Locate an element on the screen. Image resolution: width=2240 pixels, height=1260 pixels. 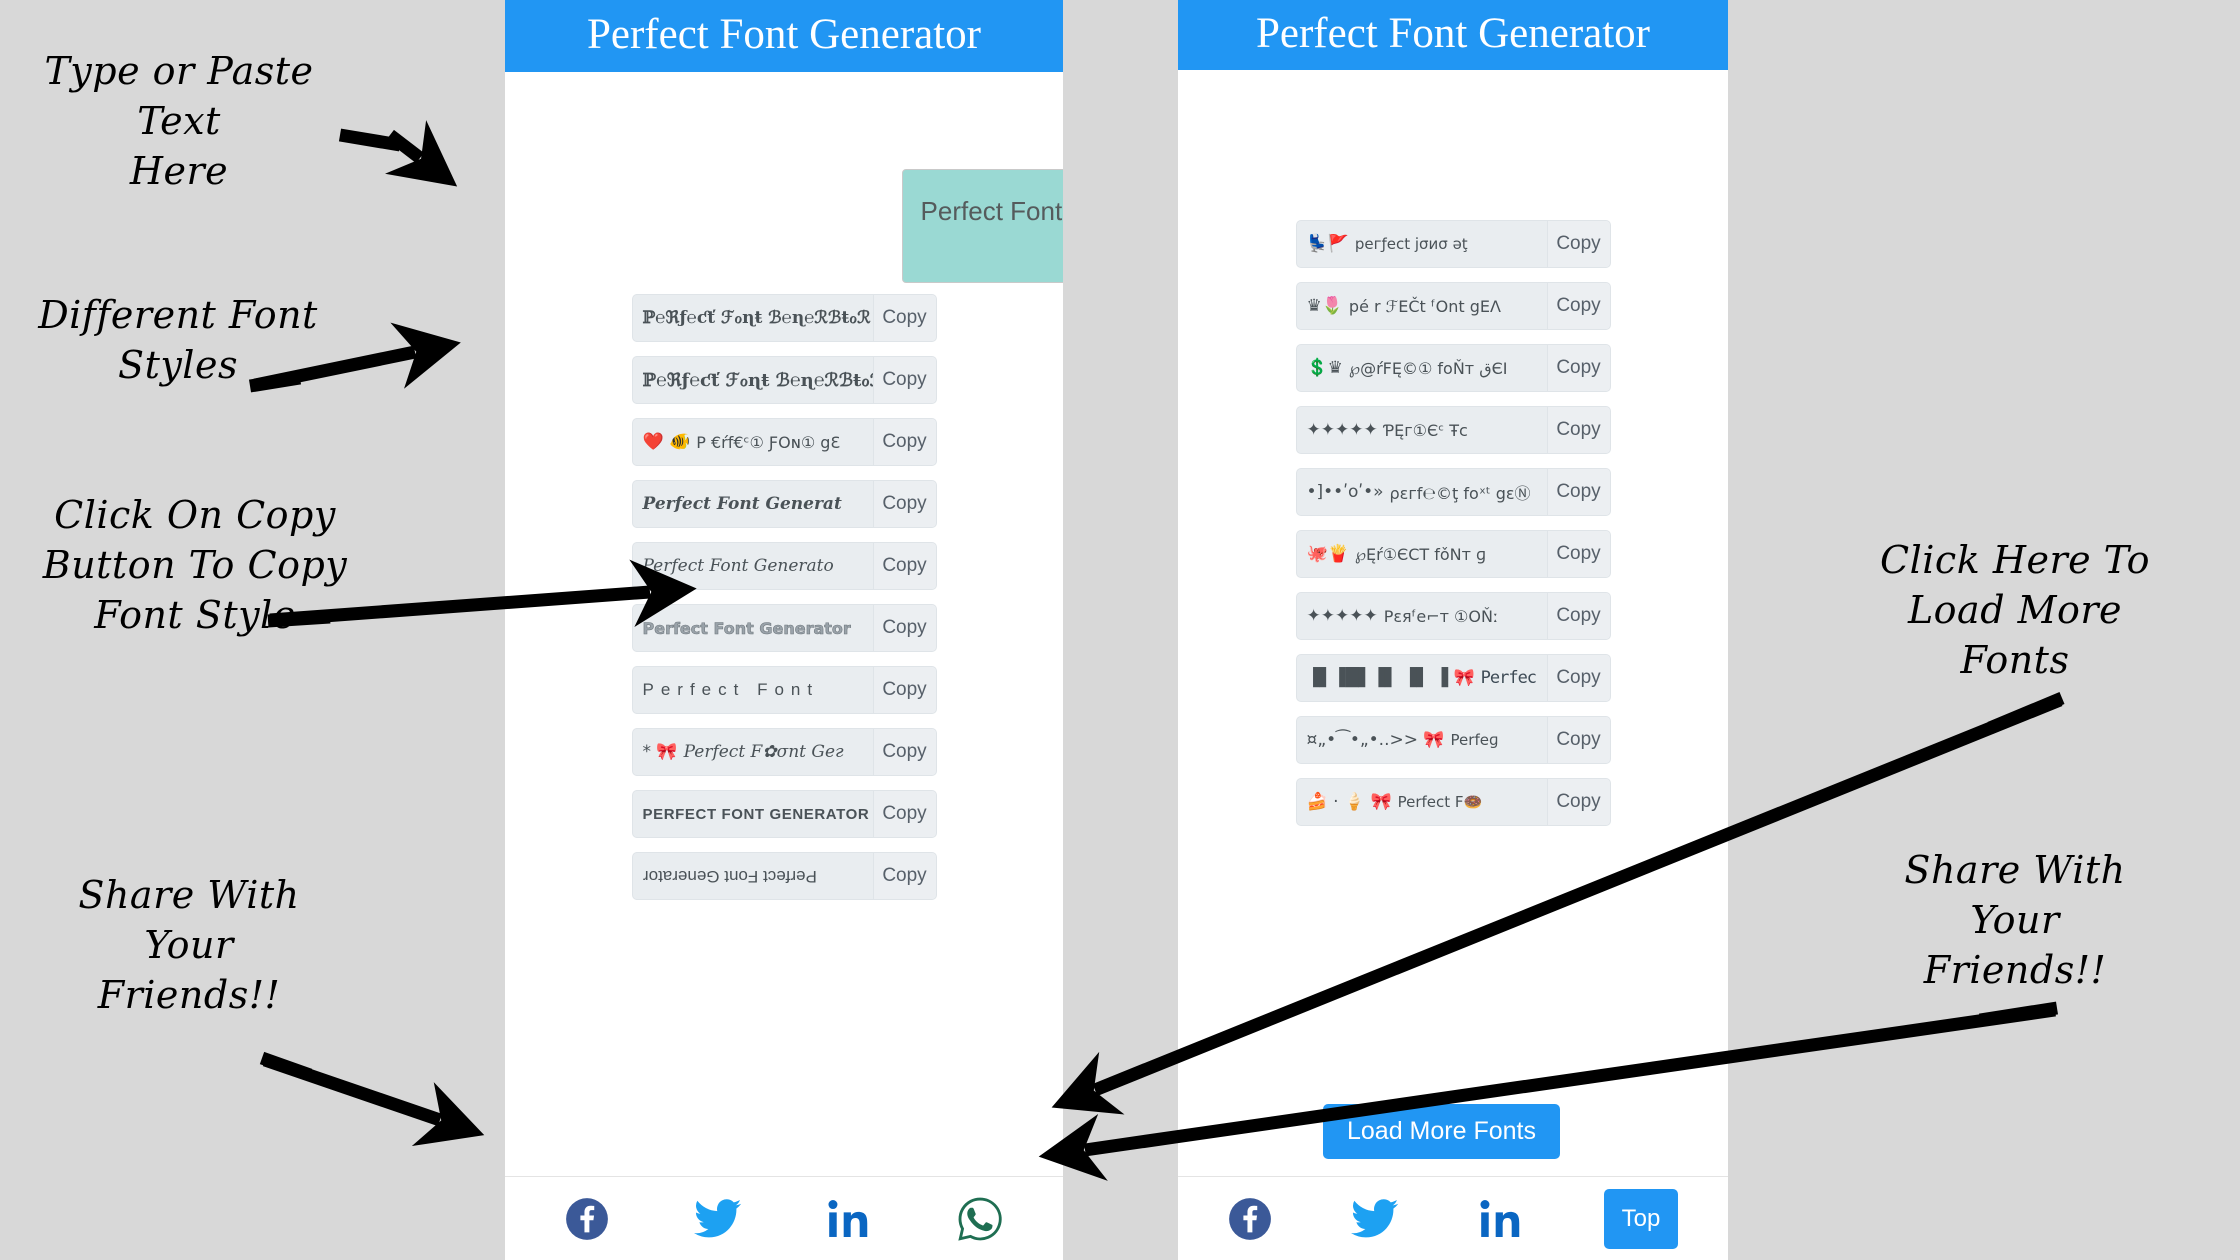
font-sample-text: PERFECT FONT GENERATOR is located at coordinates (753, 814).